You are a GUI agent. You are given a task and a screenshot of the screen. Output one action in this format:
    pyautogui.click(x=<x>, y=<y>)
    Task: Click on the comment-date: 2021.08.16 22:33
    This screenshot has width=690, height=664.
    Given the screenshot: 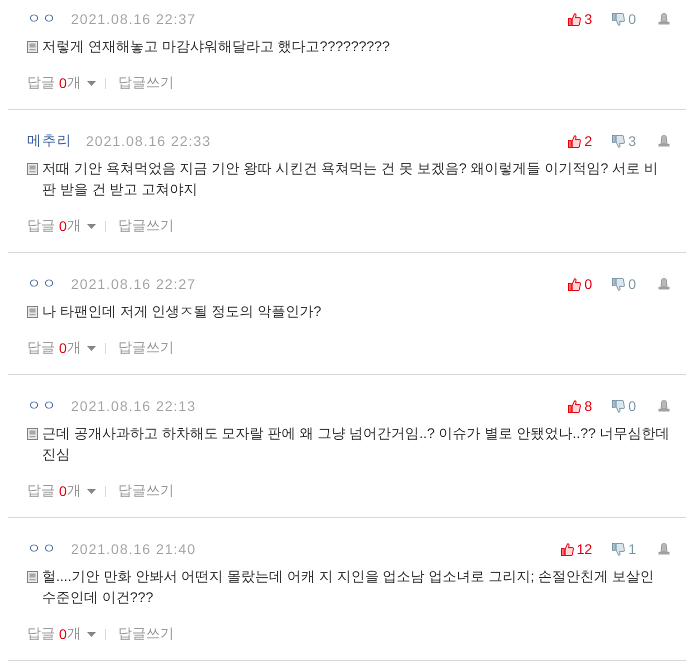 What is the action you would take?
    pyautogui.click(x=148, y=141)
    